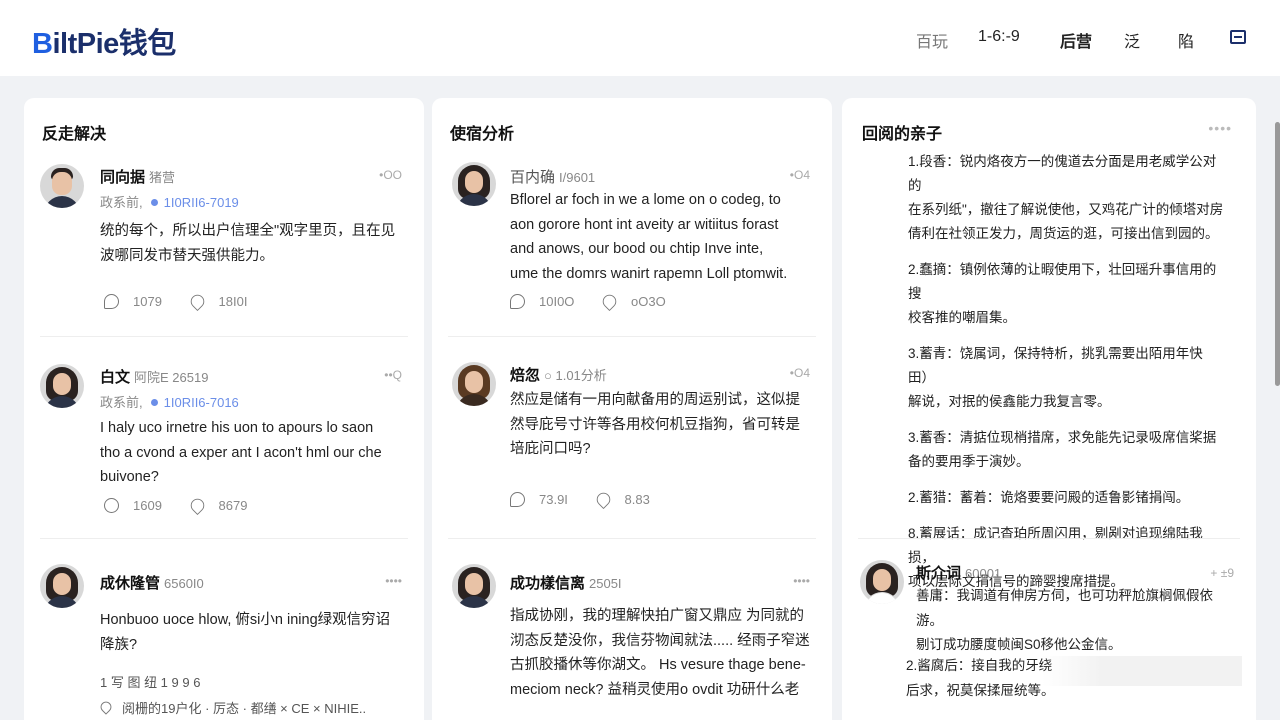 The image size is (1280, 720). I want to click on column-title: 使宿分析, so click(482, 134).